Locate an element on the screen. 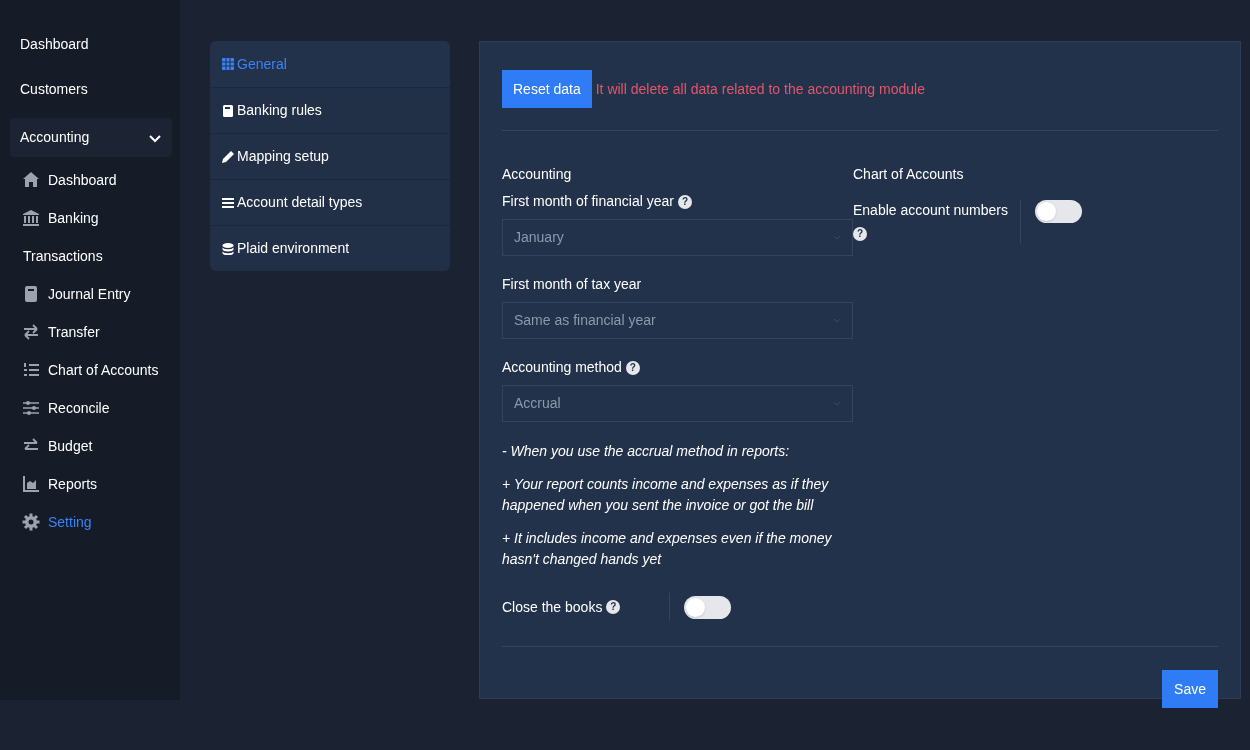  field-label: First month of financial year is located at coordinates (588, 201).